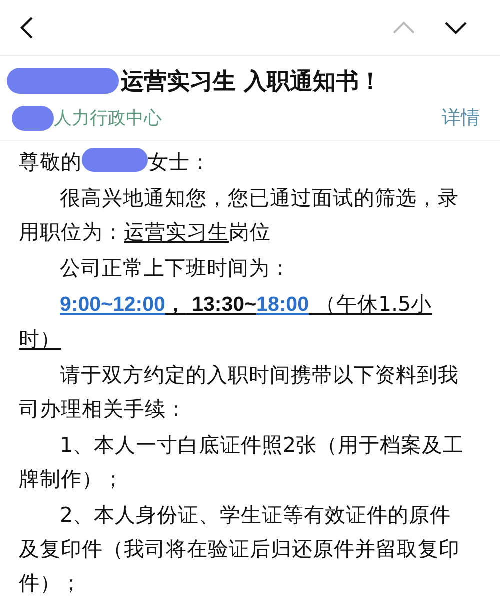  What do you see at coordinates (226, 322) in the screenshot?
I see `body-paragraph: 9:00~12:00， 13:30~18:00 （午休1.5小时）` at bounding box center [226, 322].